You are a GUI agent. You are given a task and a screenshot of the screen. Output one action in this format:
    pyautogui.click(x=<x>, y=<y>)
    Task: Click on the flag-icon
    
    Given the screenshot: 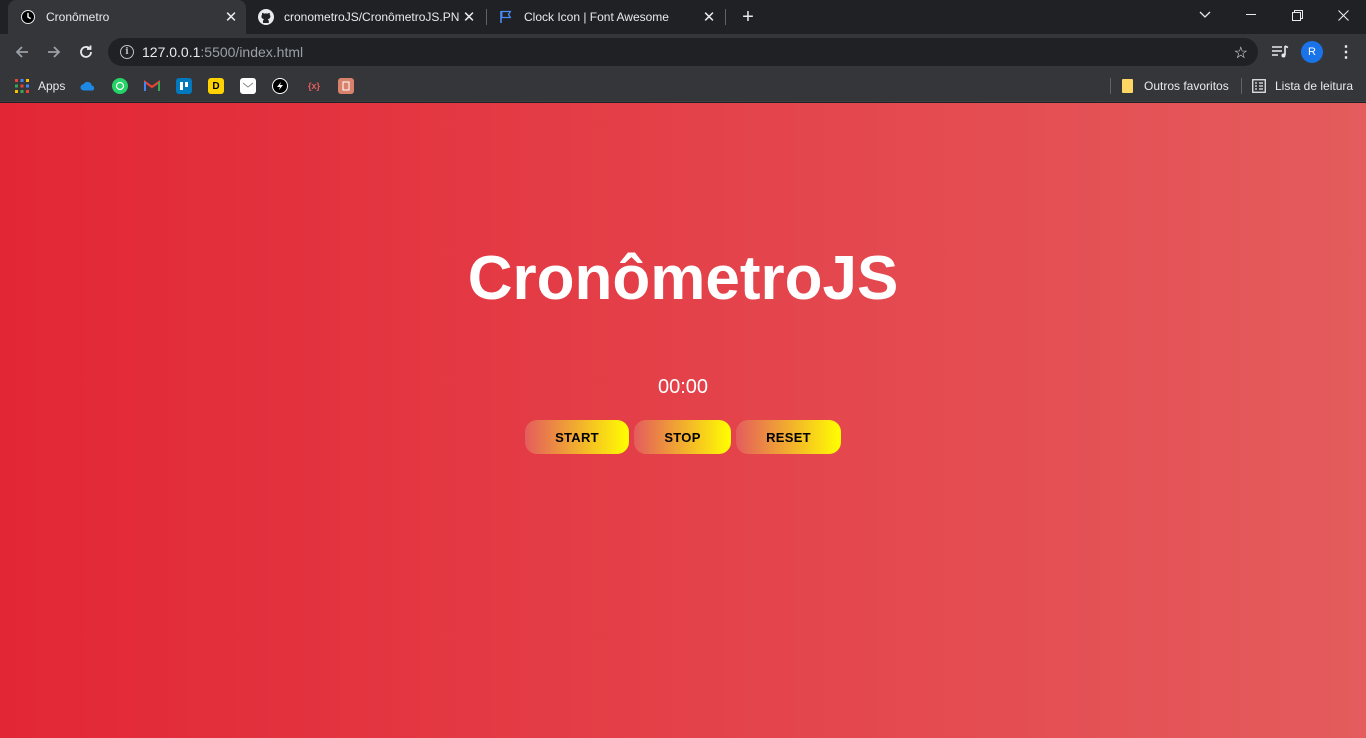 What is the action you would take?
    pyautogui.click(x=506, y=17)
    